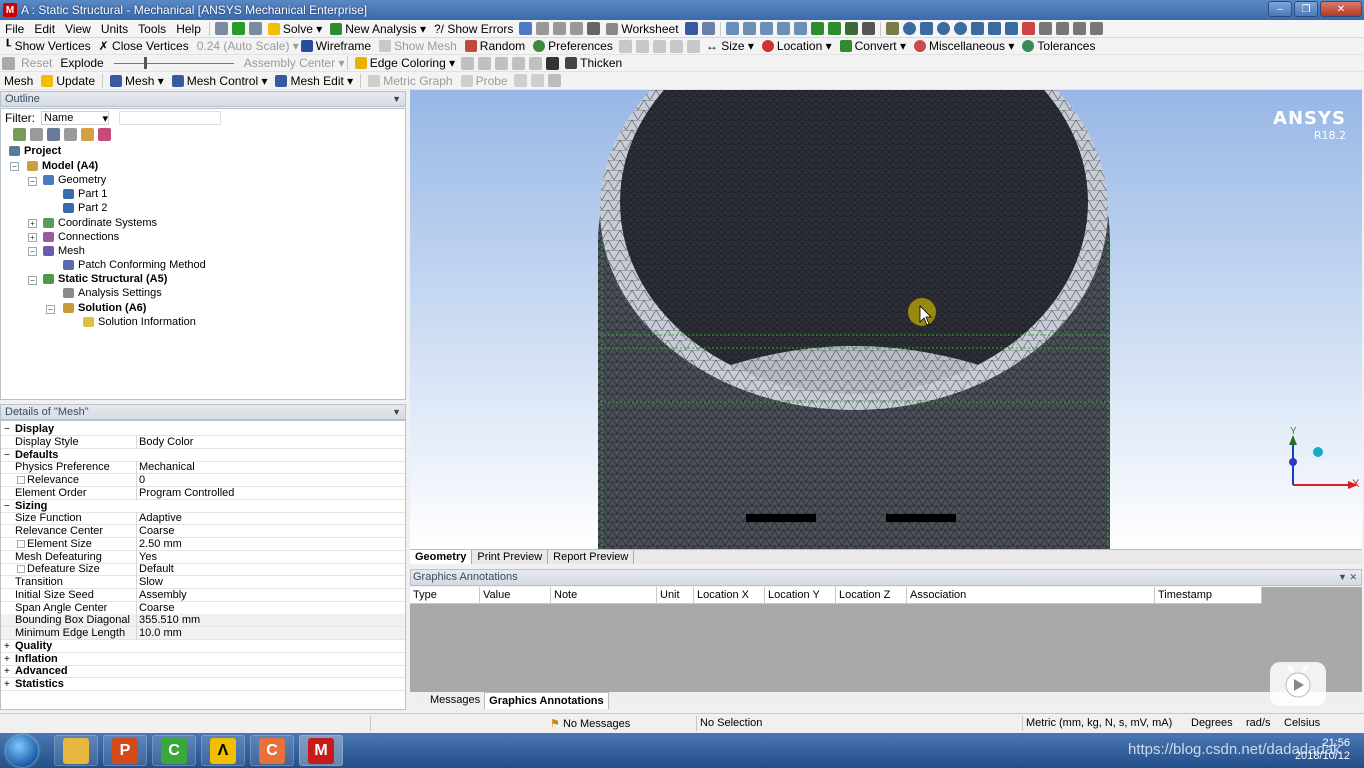  Describe the element at coordinates (797, 46) in the screenshot. I see `location-dropdown: Location ▾` at that location.